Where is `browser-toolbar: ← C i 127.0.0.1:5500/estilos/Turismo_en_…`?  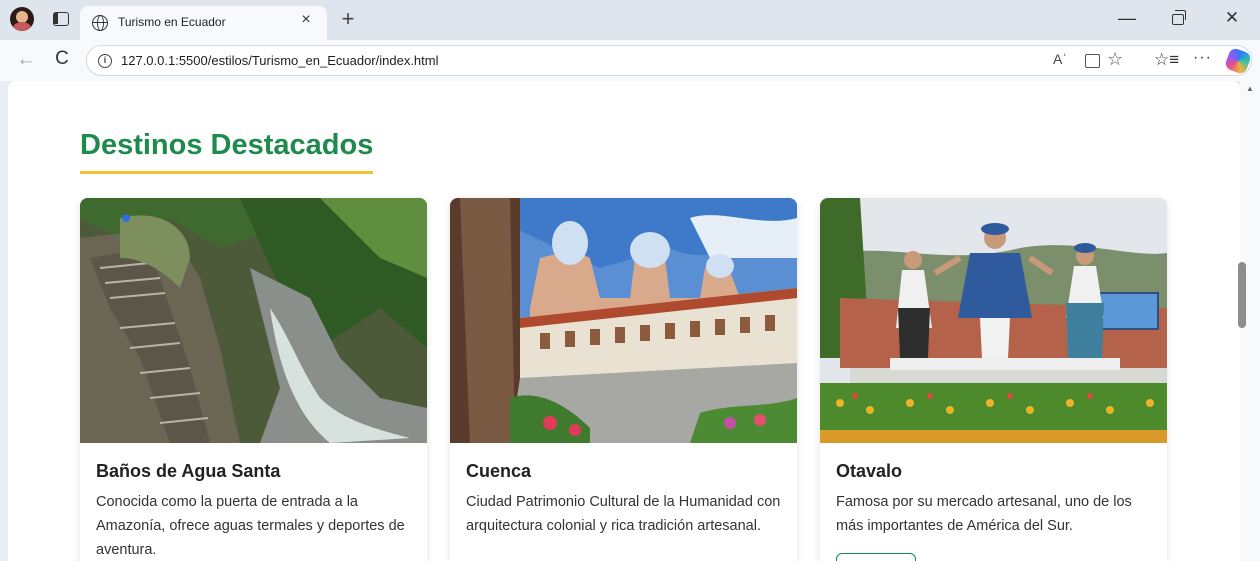
browser-toolbar: ← C i 127.0.0.1:5500/estilos/Turismo_en_… is located at coordinates (630, 60).